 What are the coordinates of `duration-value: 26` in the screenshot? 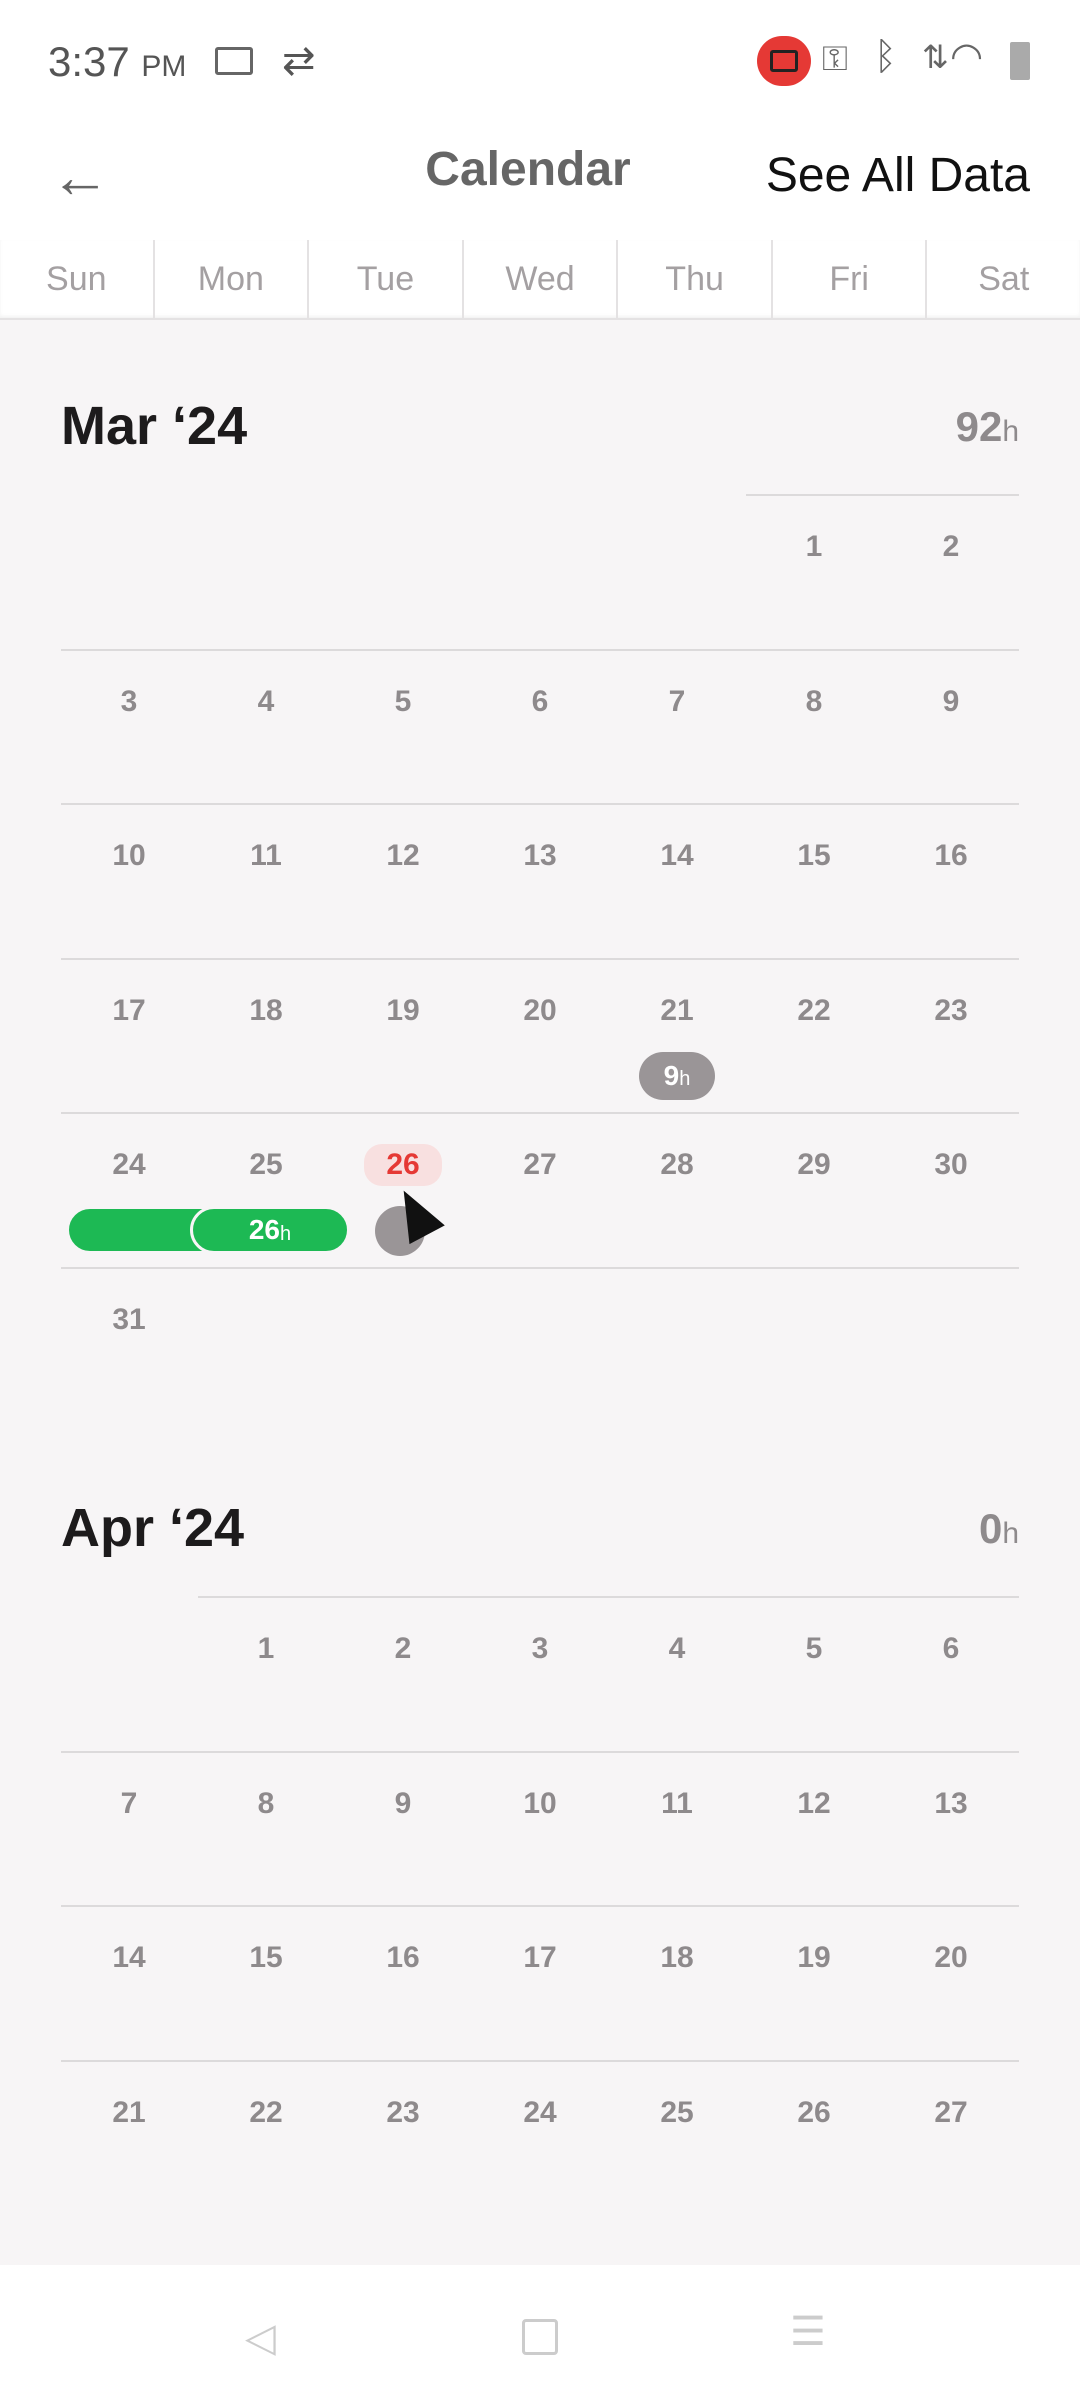 It's located at (264, 1229).